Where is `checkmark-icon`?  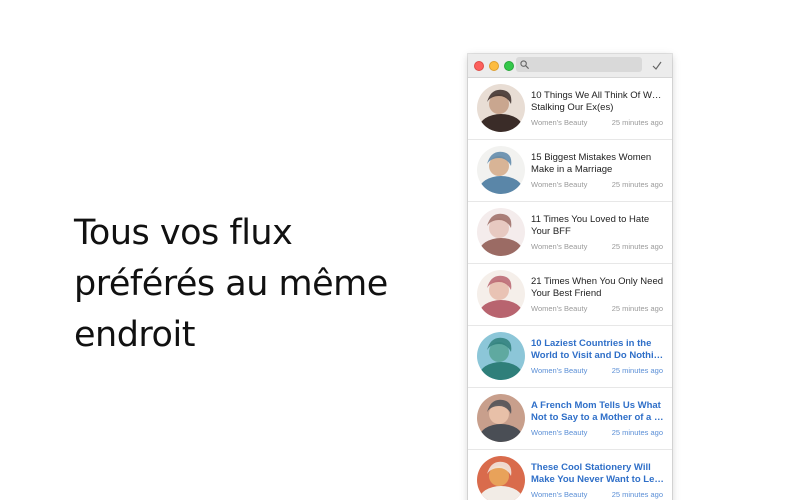 checkmark-icon is located at coordinates (657, 65).